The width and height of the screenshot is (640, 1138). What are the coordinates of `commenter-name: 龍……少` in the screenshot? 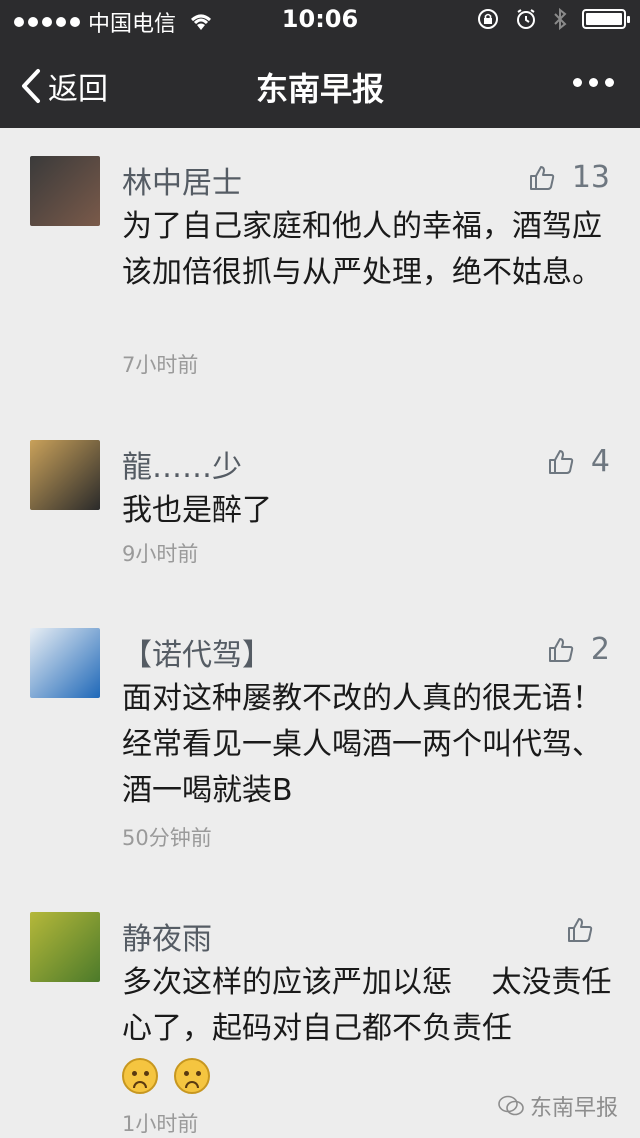 It's located at (182, 464).